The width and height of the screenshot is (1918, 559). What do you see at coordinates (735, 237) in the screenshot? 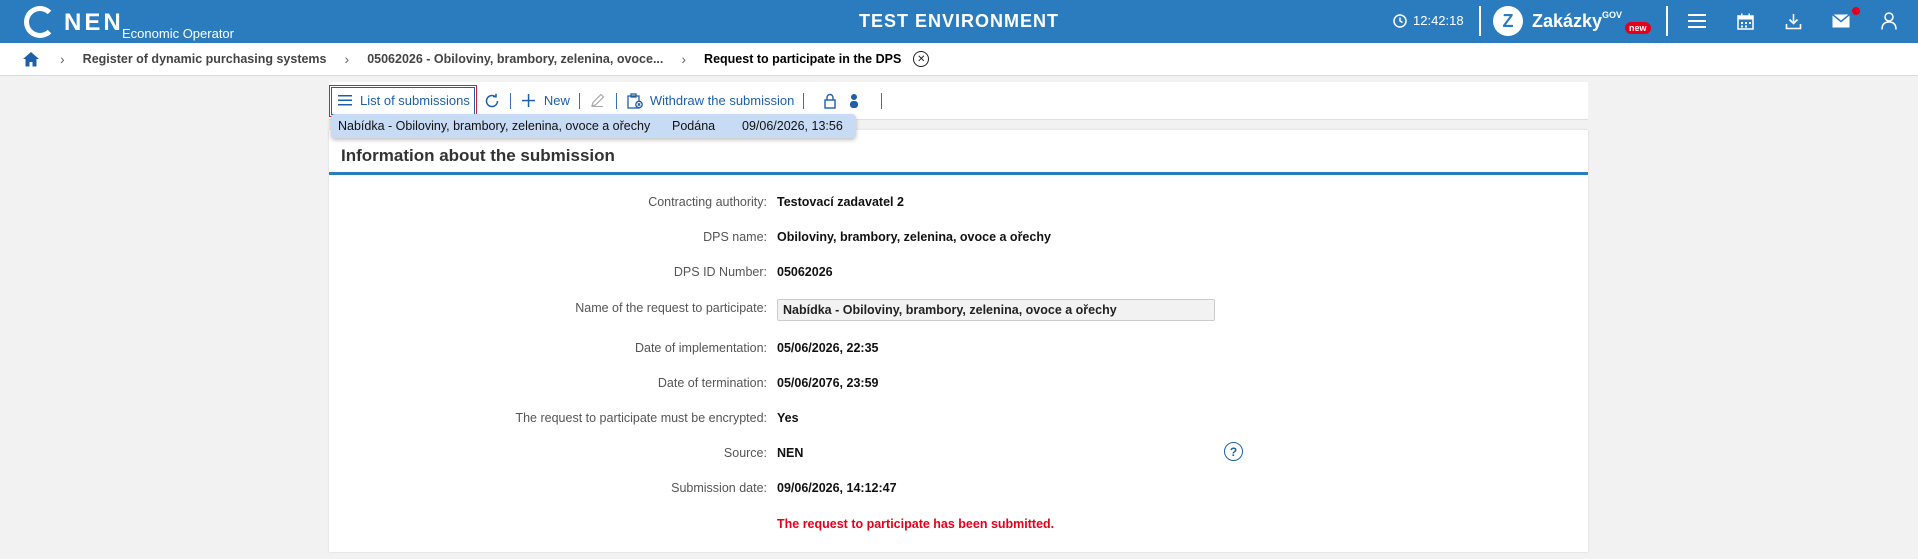
I see `dps-name-label: DPS name:` at bounding box center [735, 237].